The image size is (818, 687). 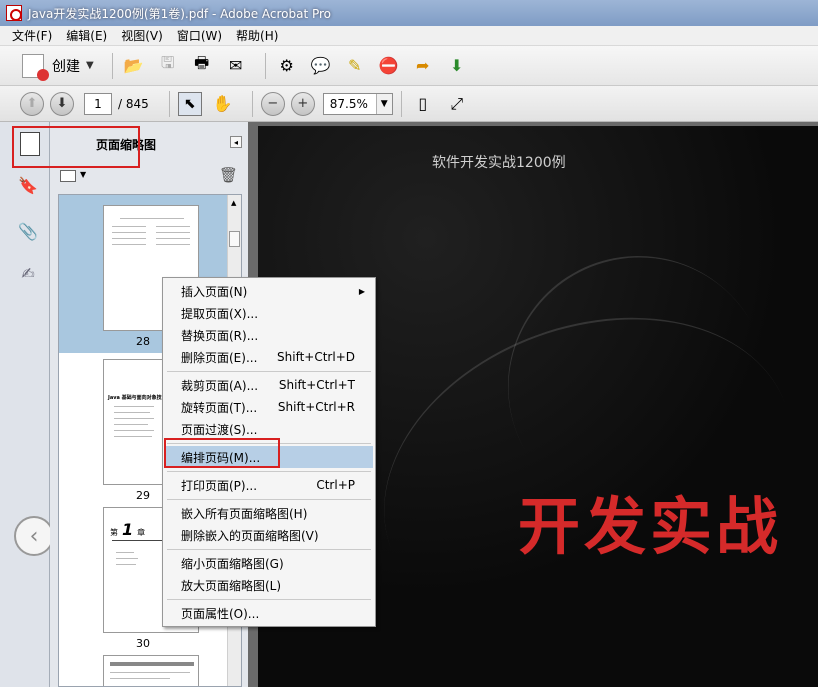 What do you see at coordinates (302, 103) in the screenshot?
I see `zoom-in-button: +` at bounding box center [302, 103].